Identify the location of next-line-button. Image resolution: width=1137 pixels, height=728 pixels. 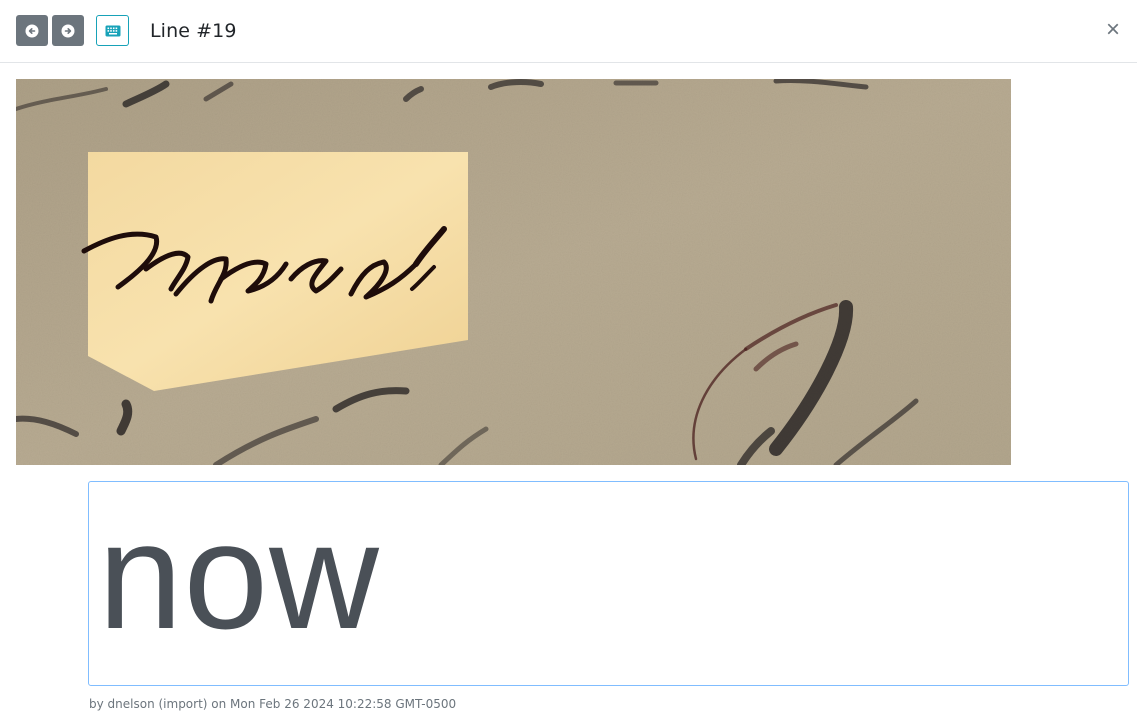
(68, 30).